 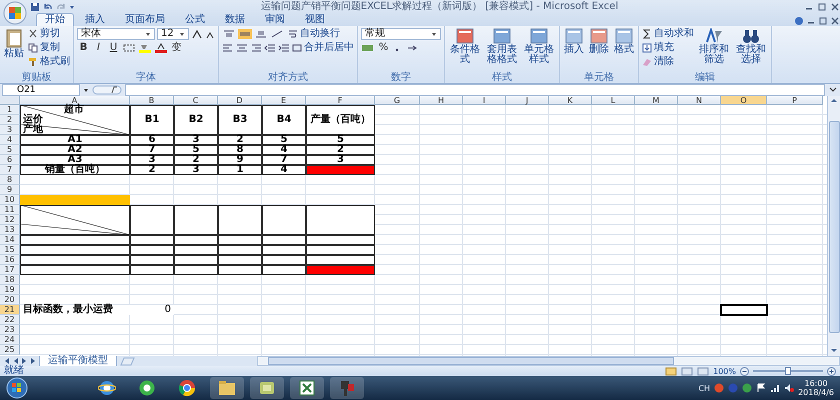 I want to click on align-bottom-icon, so click(x=261, y=34).